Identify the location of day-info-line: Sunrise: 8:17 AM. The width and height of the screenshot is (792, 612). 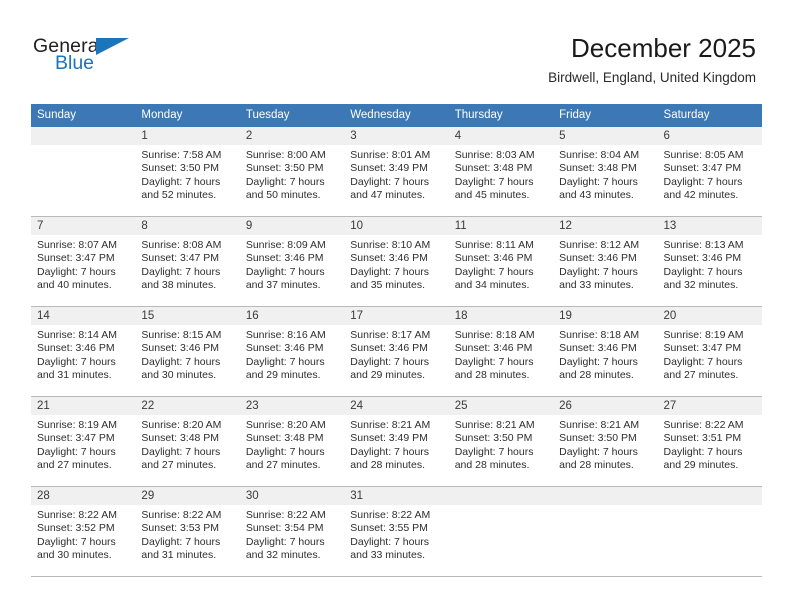
(390, 335).